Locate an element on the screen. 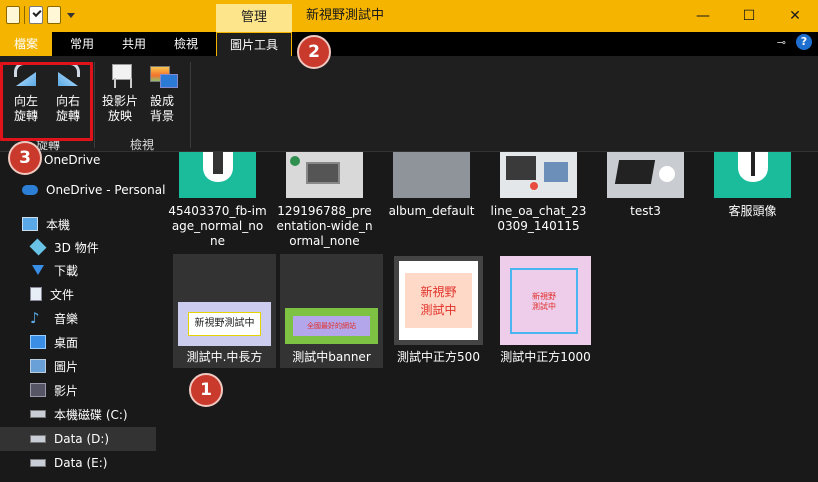 Image resolution: width=818 pixels, height=482 pixels. nav-item-videos: 影片 is located at coordinates (78, 390).